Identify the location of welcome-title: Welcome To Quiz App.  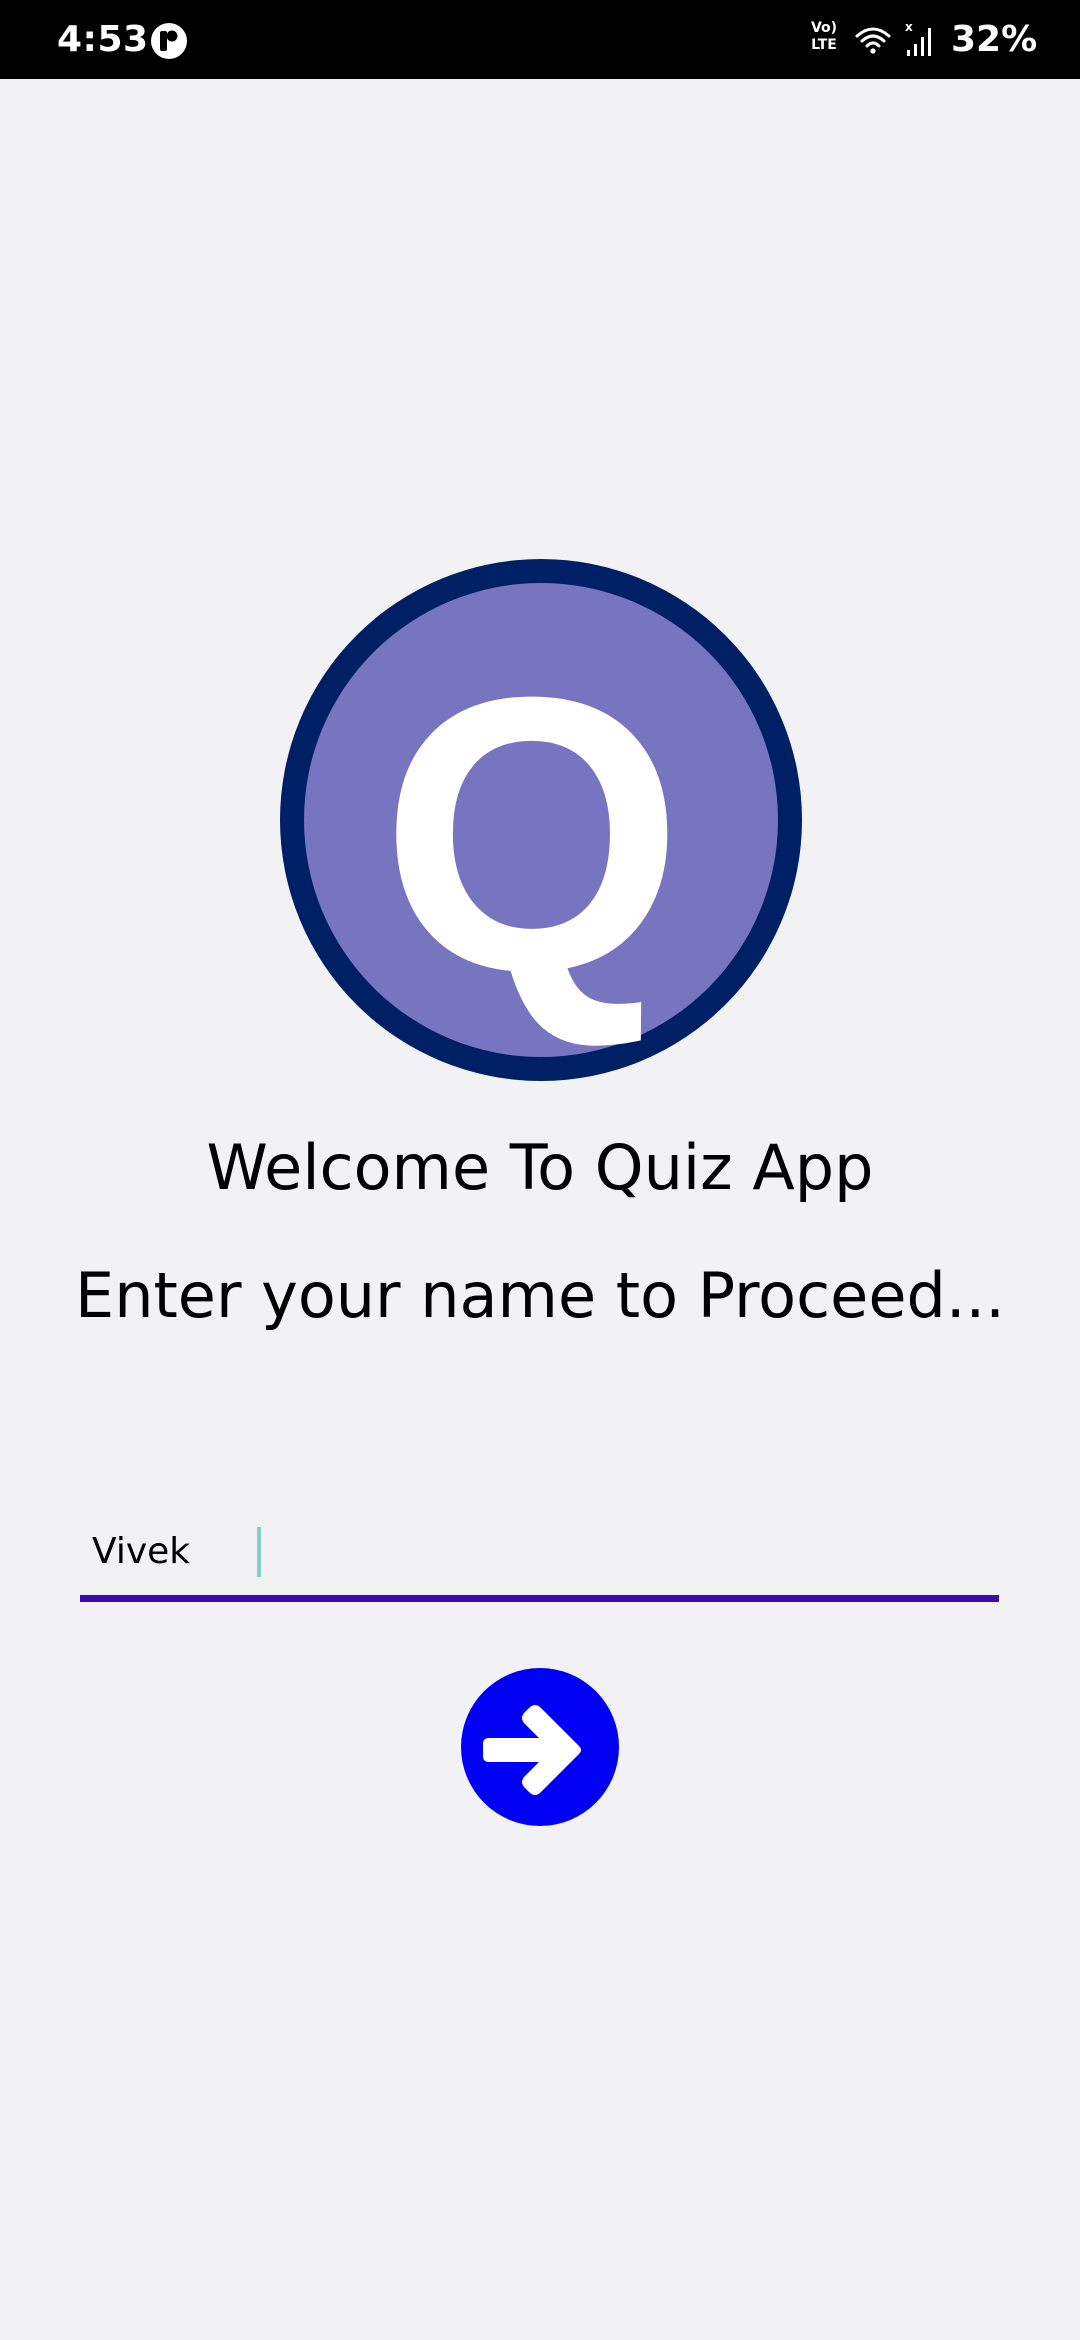
(540, 1167).